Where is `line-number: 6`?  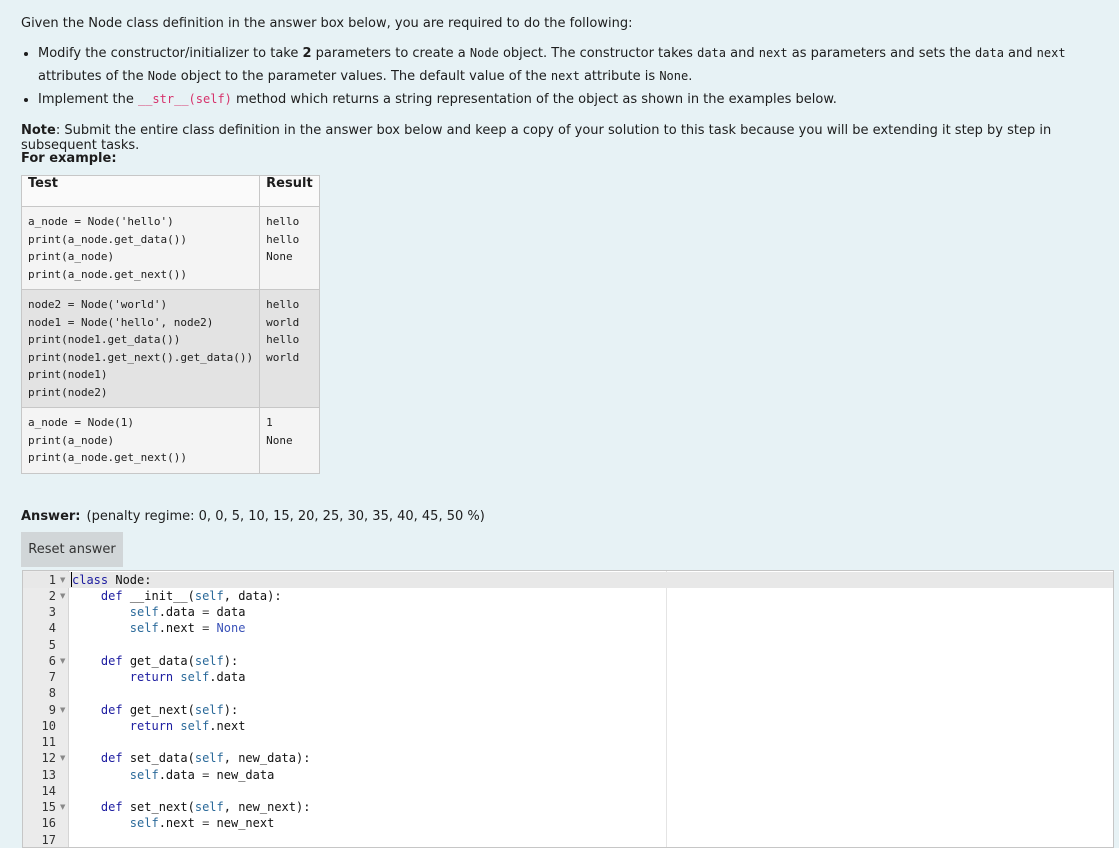
line-number: 6 is located at coordinates (52, 660).